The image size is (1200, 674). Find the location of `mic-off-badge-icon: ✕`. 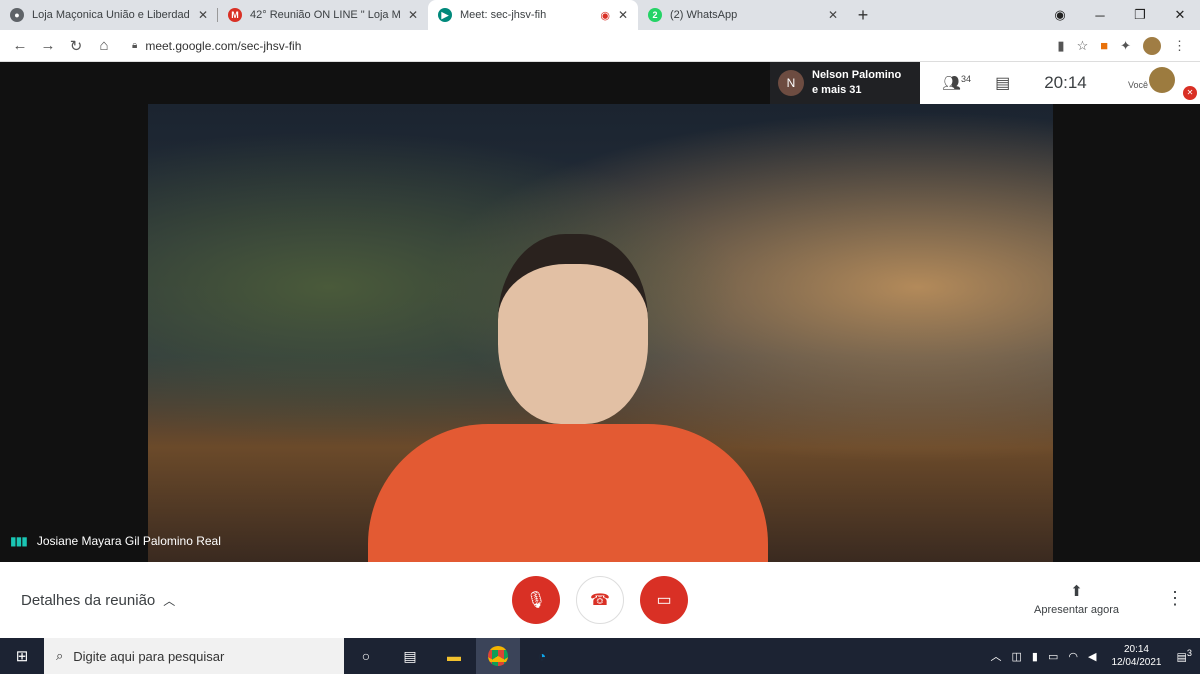

mic-off-badge-icon: ✕ is located at coordinates (1190, 93).